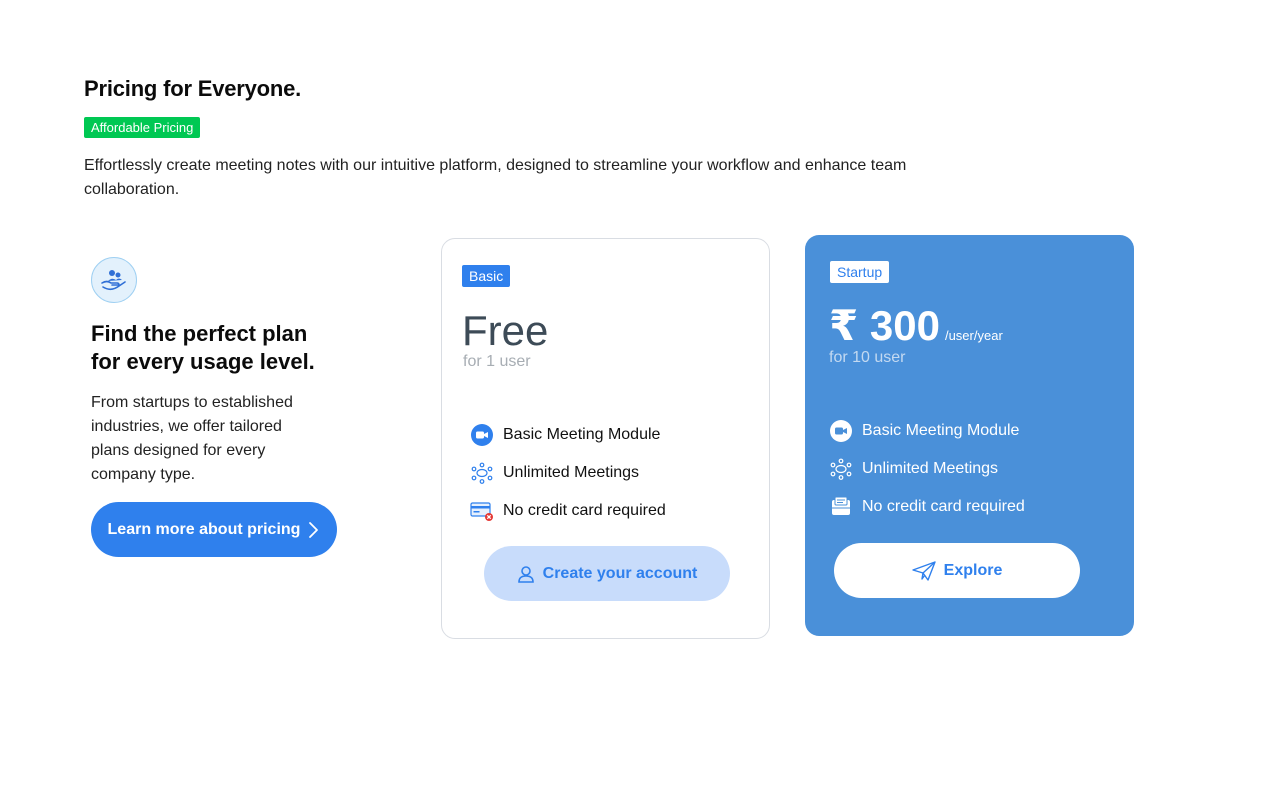 This screenshot has height=800, width=1280. What do you see at coordinates (193, 88) in the screenshot?
I see `page-title: Pricing for Everyone.` at bounding box center [193, 88].